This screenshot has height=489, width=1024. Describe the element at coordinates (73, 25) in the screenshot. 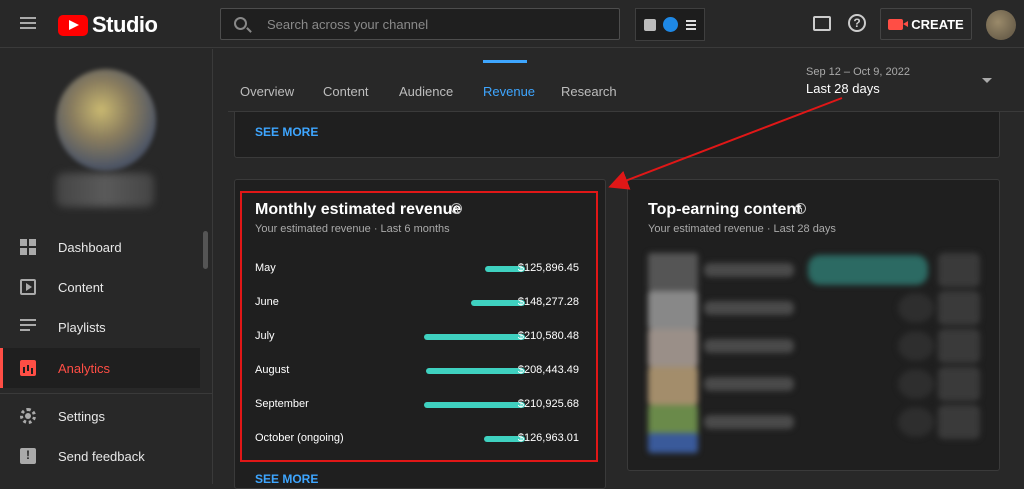

I see `youtube-logo-icon` at that location.